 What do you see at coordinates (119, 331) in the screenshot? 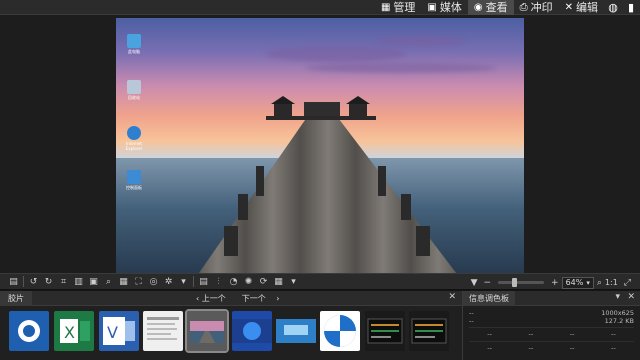
I see `thumbnail-visio: V` at bounding box center [119, 331].